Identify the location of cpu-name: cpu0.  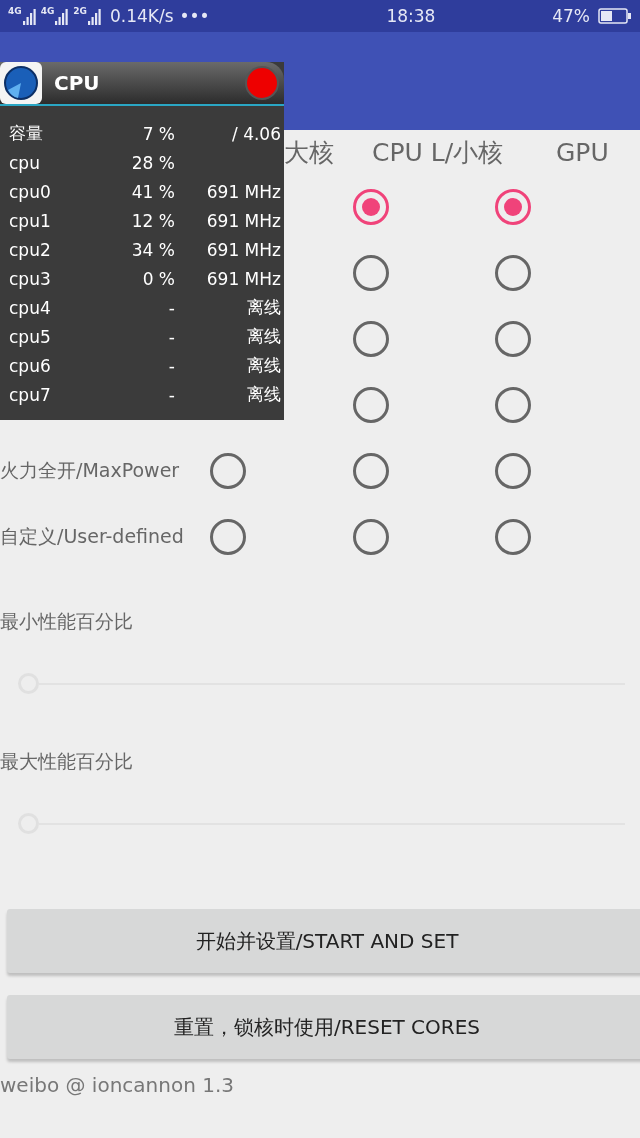
(30, 191).